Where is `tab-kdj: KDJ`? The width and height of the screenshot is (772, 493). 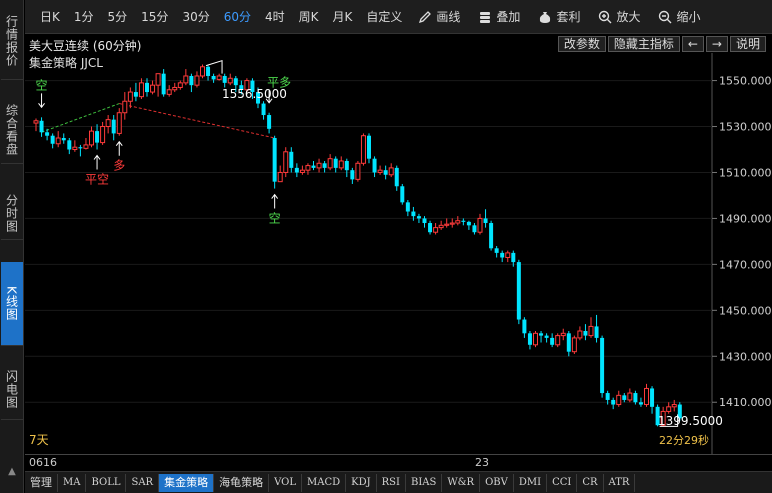 tab-kdj: KDJ is located at coordinates (361, 482).